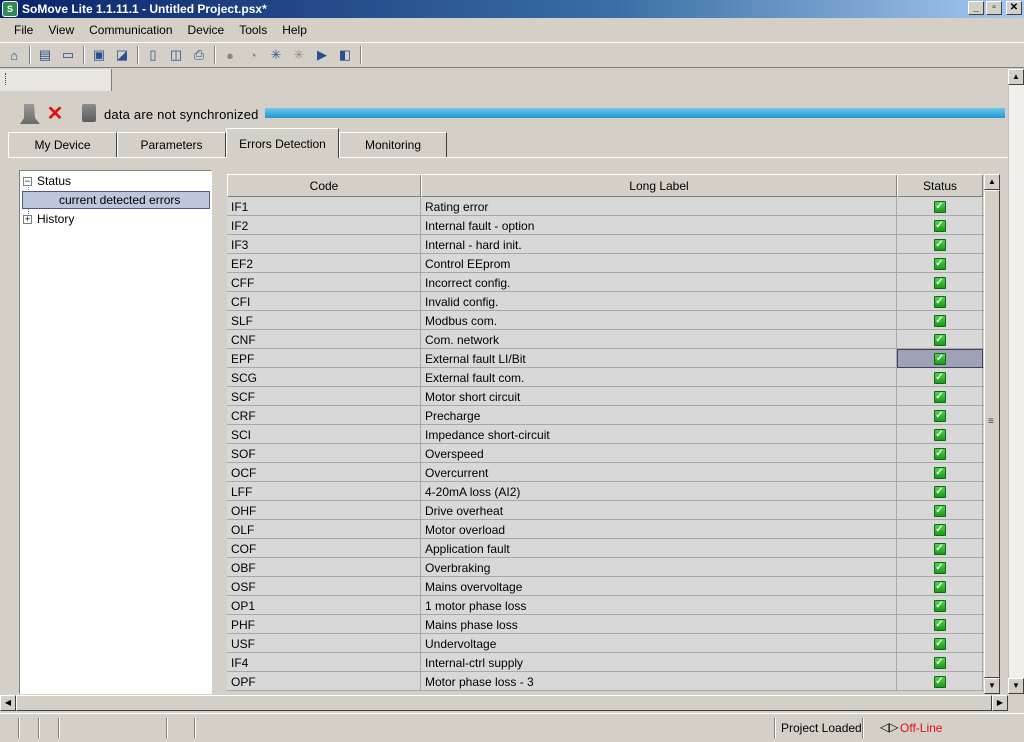 The image size is (1024, 742). Describe the element at coordinates (324, 263) in the screenshot. I see `cell-code: EF2` at that location.